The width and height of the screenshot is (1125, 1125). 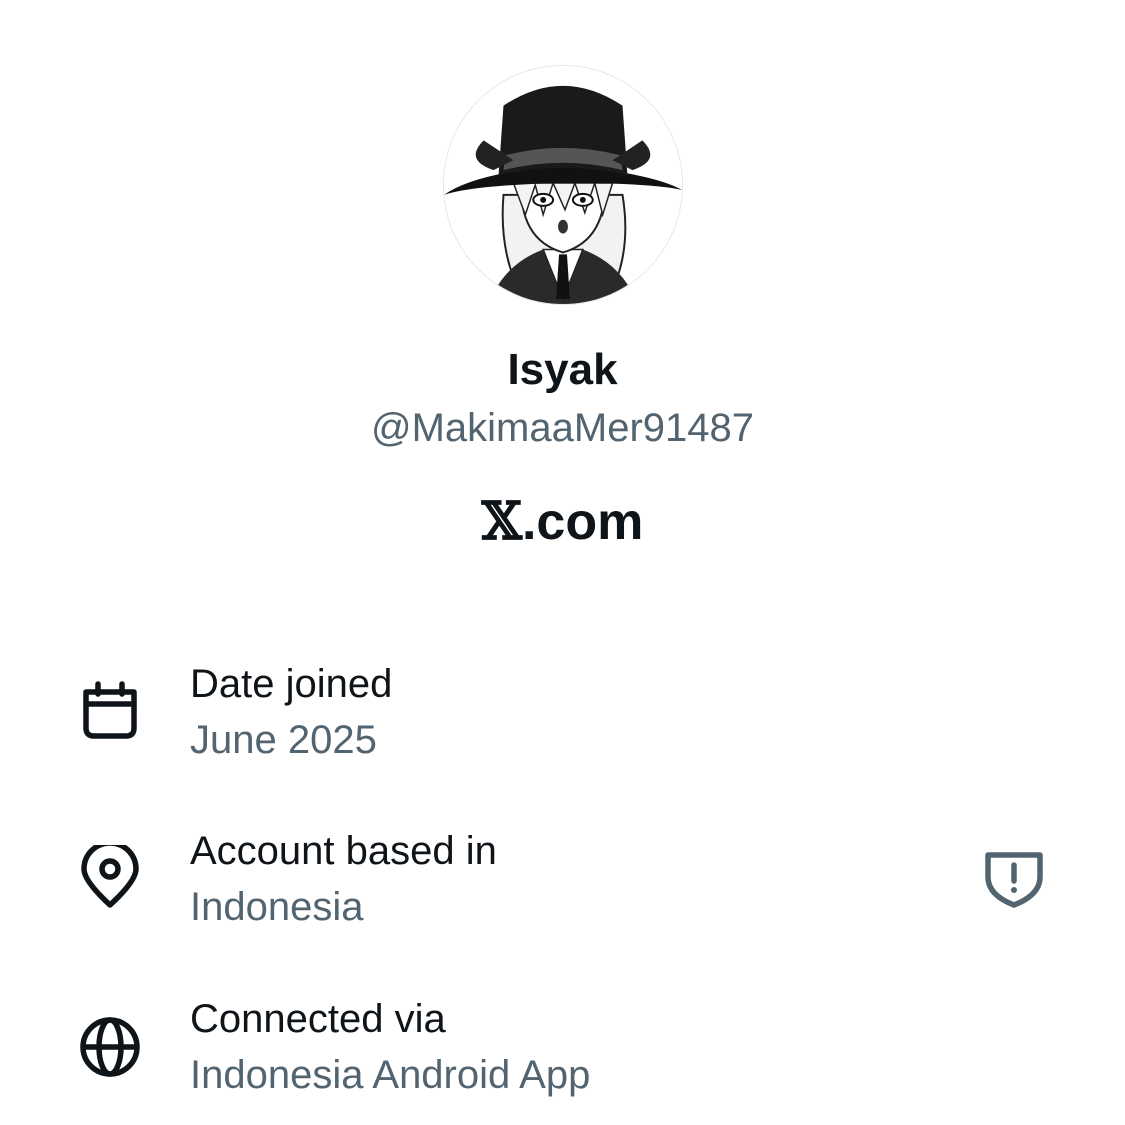 I want to click on location-pin-icon, so click(x=110, y=877).